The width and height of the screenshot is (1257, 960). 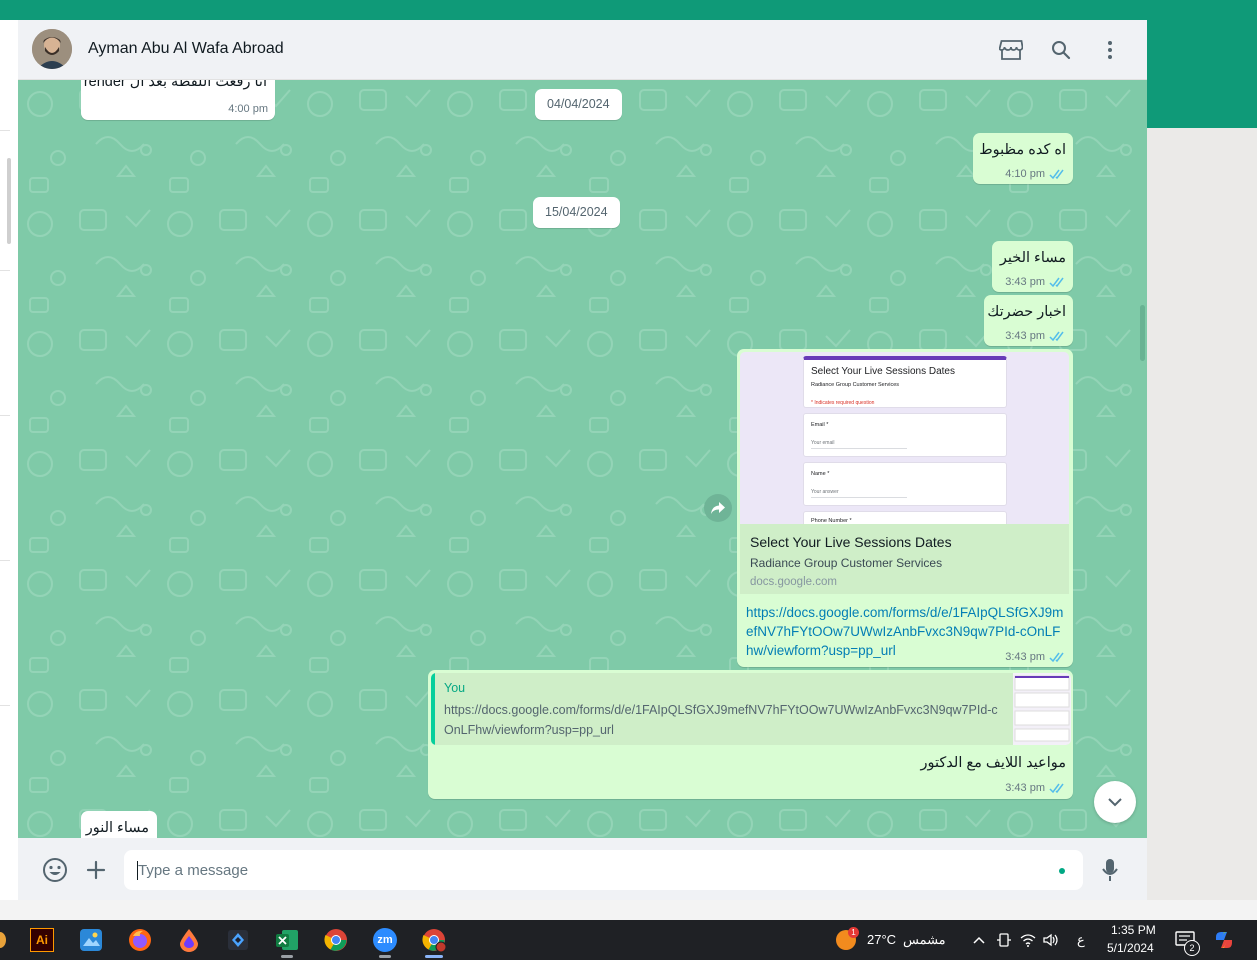 What do you see at coordinates (578, 104) in the screenshot?
I see `date-divider: 04/04/2024` at bounding box center [578, 104].